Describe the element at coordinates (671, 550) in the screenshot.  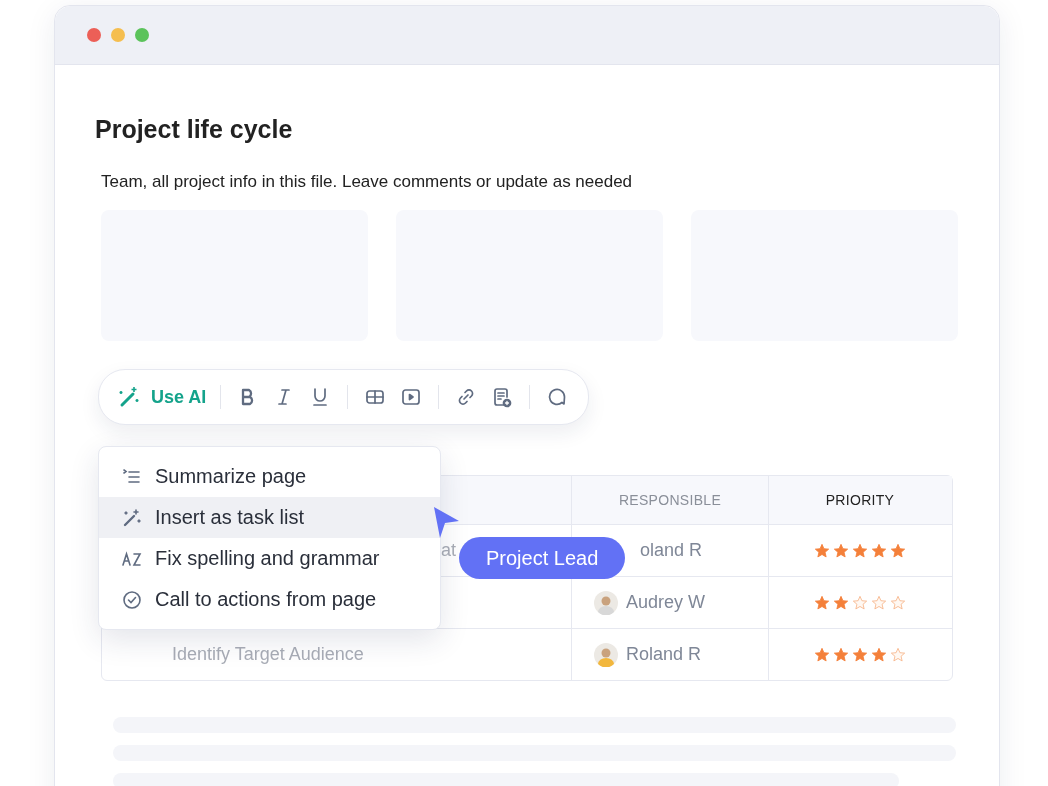
I see `person-name: oland R` at that location.